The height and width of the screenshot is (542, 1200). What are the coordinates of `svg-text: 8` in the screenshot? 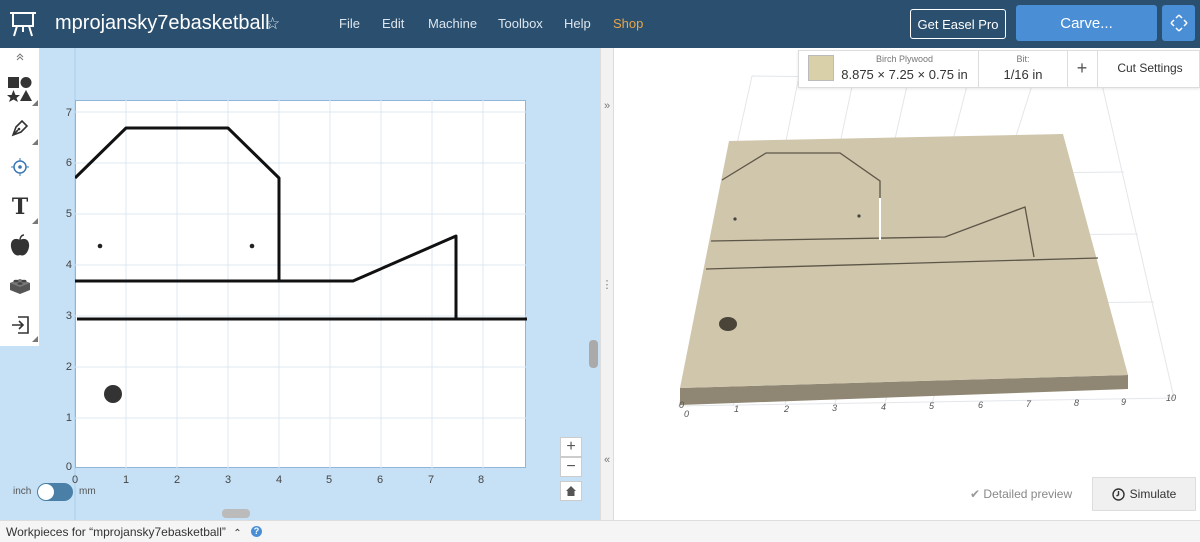 It's located at (1076, 403).